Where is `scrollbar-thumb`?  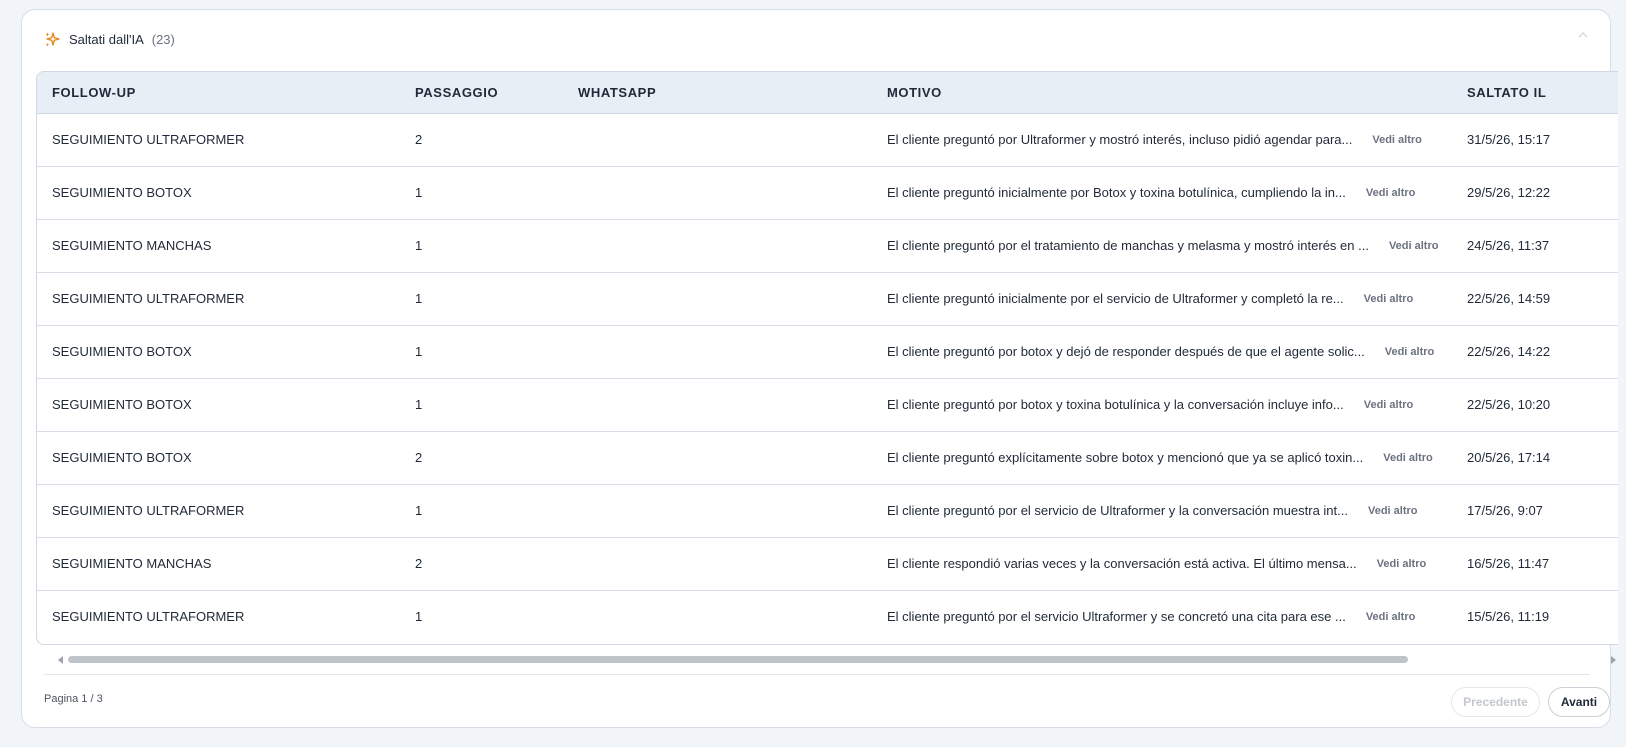 scrollbar-thumb is located at coordinates (738, 659).